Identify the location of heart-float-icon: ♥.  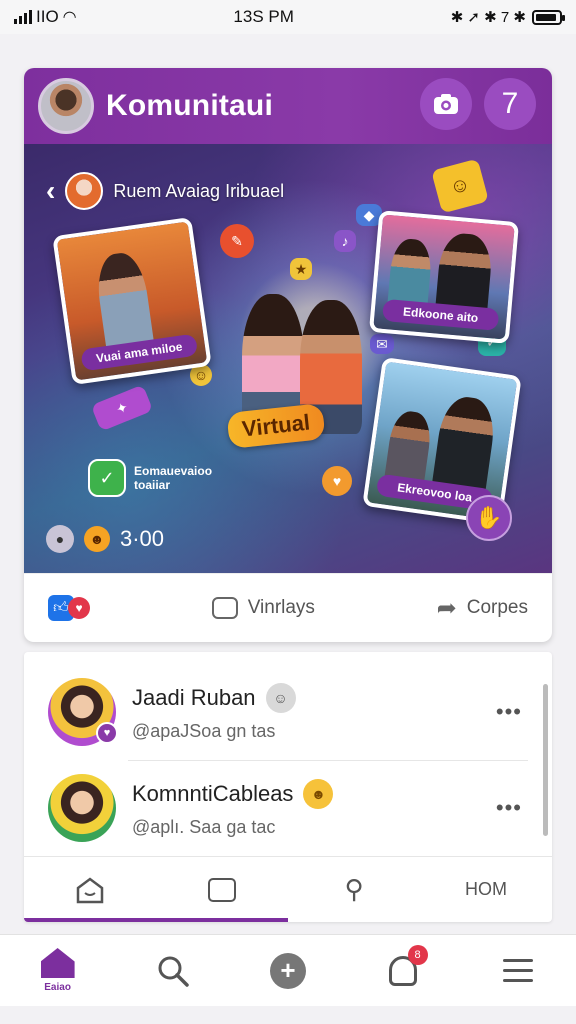
(337, 481).